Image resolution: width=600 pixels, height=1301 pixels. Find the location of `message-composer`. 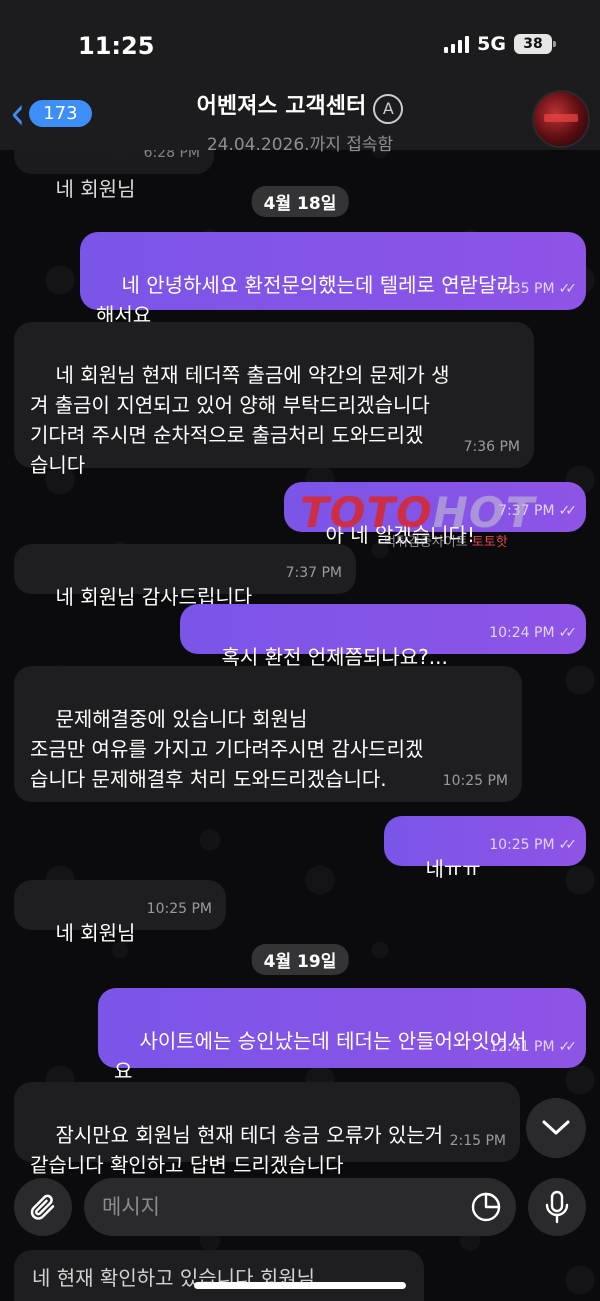

message-composer is located at coordinates (300, 1208).